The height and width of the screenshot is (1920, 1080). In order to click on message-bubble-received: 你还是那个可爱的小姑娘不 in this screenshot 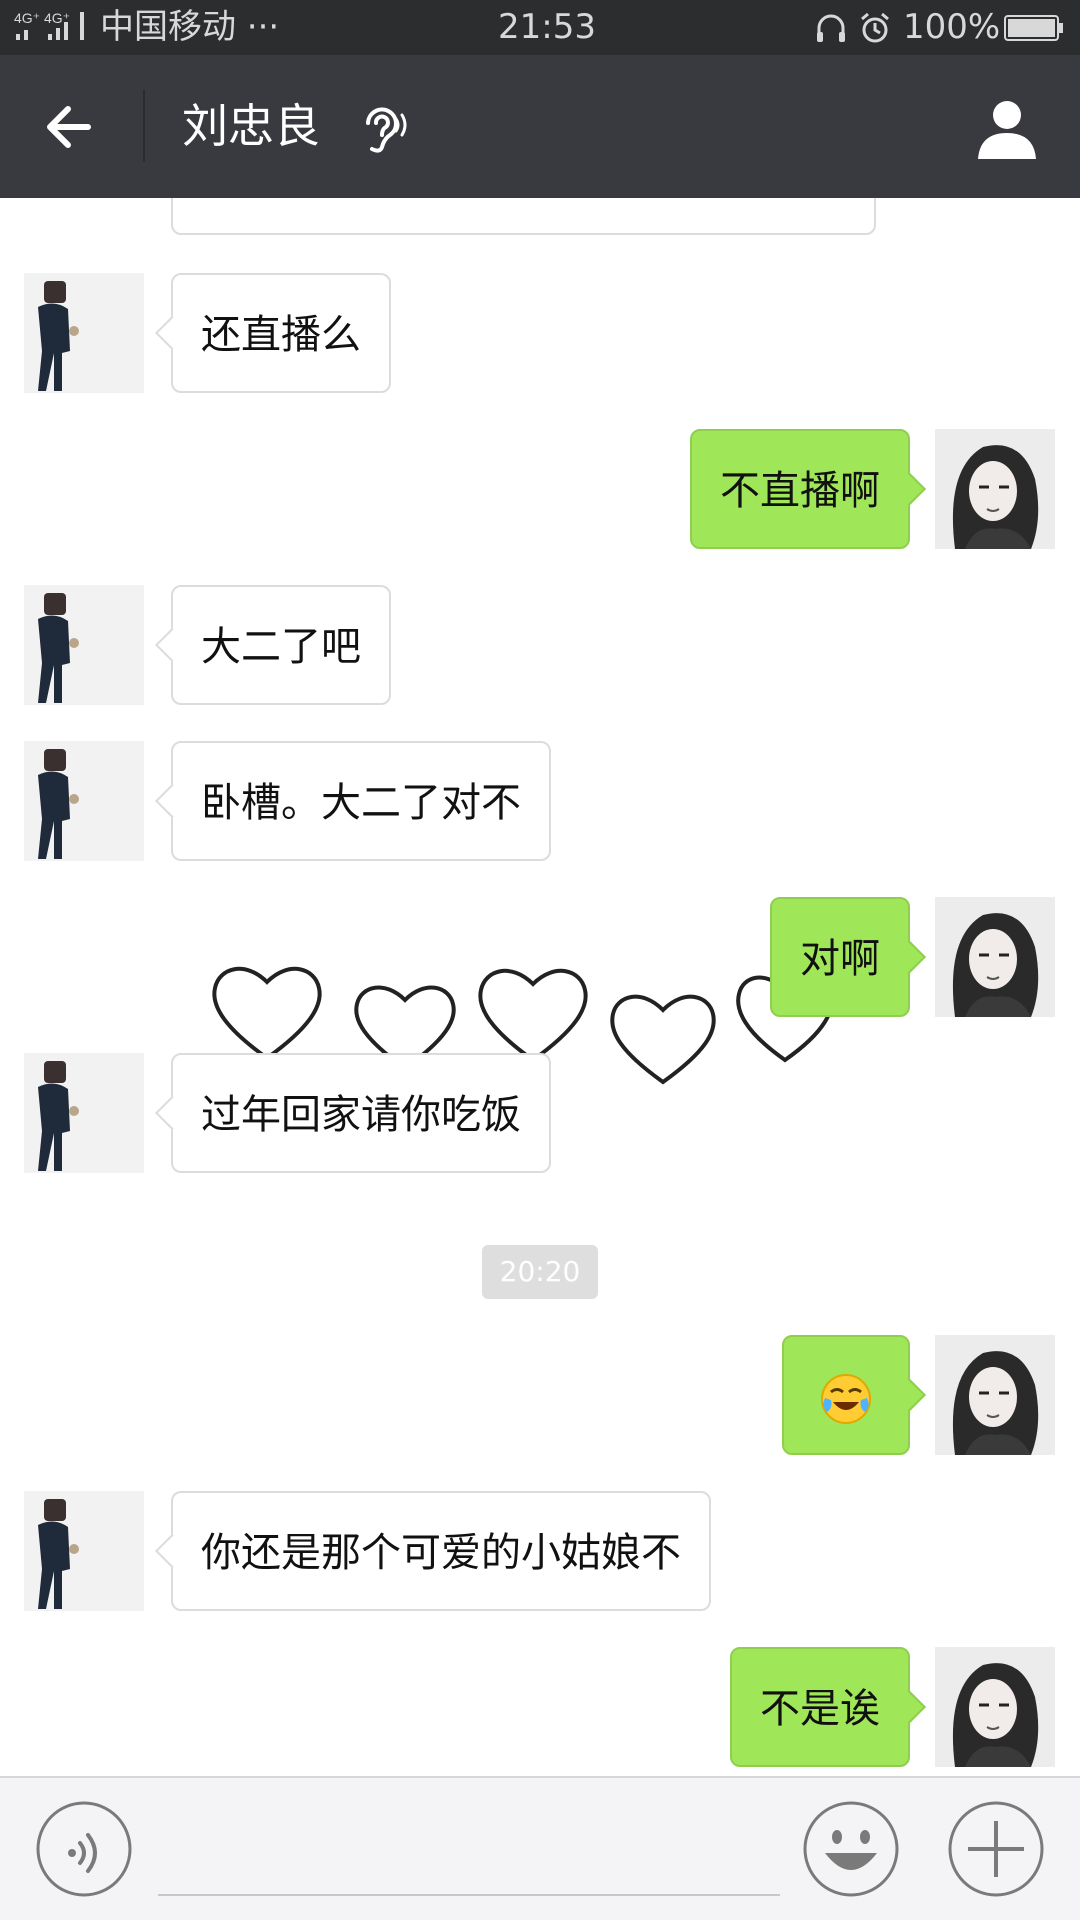, I will do `click(441, 1551)`.